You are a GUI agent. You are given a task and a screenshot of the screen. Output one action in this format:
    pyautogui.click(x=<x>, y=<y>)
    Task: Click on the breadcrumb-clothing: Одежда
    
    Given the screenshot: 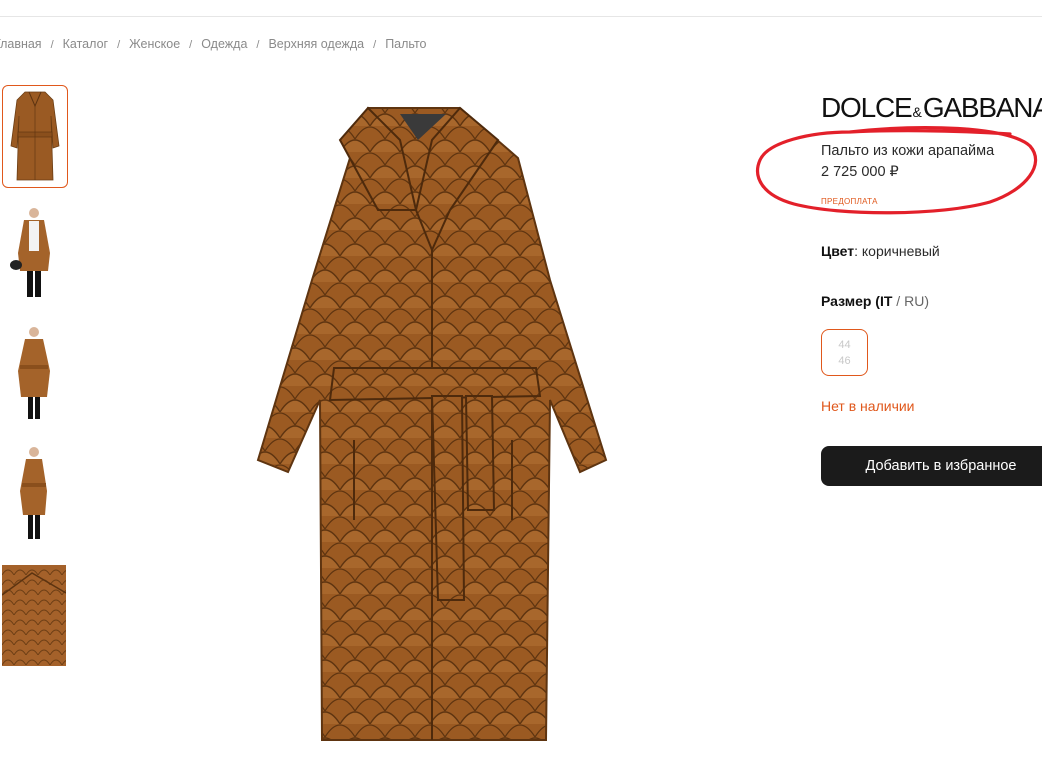 What is the action you would take?
    pyautogui.click(x=224, y=44)
    